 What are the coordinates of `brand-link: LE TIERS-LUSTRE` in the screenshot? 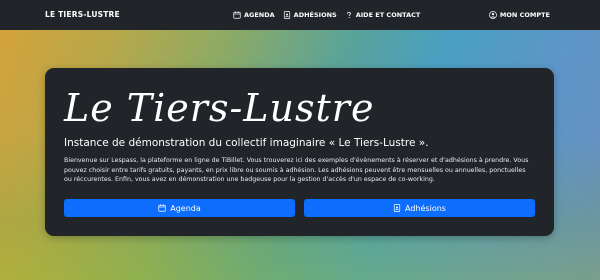 It's located at (82, 15).